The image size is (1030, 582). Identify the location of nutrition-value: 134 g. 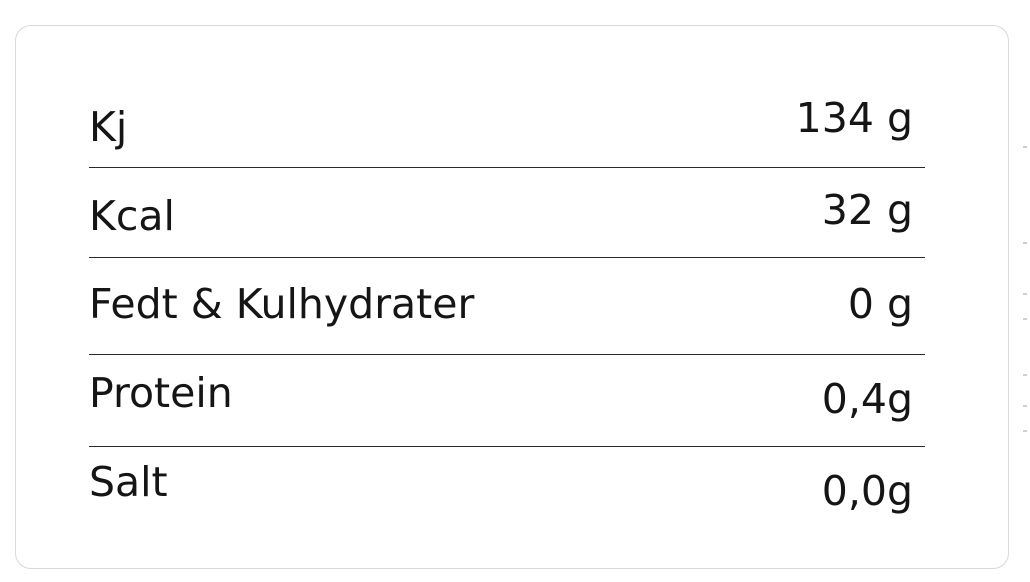
(854, 118).